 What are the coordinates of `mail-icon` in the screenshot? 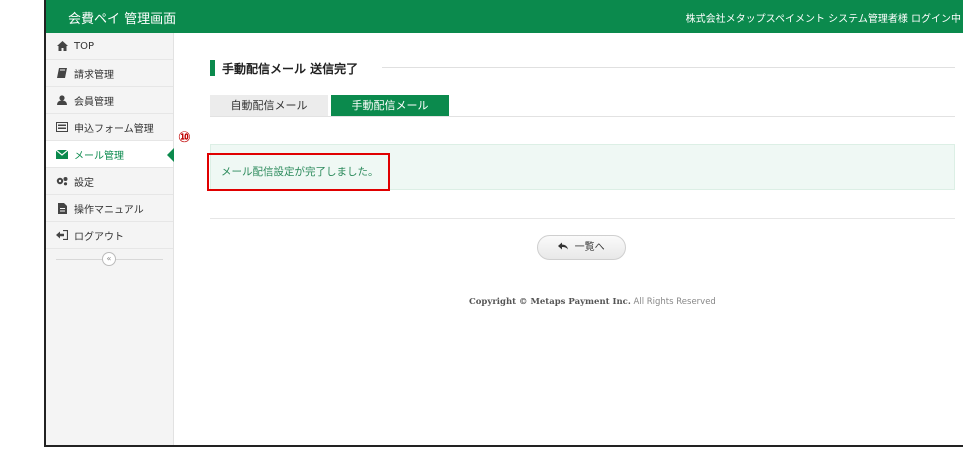 It's located at (62, 154).